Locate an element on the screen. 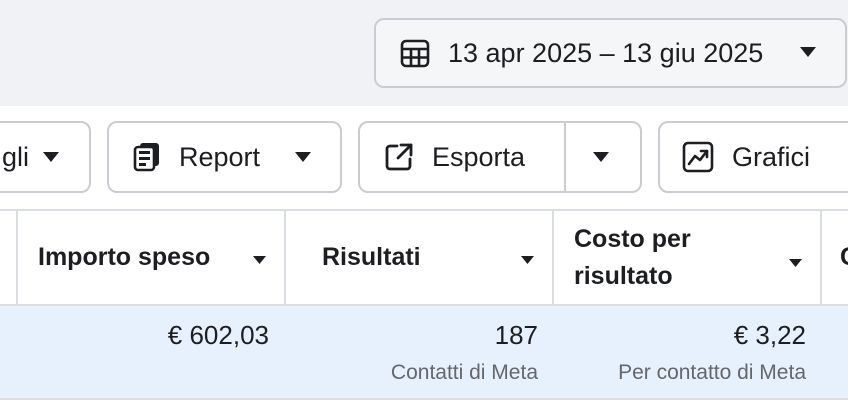 The image size is (848, 412). date-range-picker: 13 apr 2025 – 13 giu 2025 is located at coordinates (610, 53).